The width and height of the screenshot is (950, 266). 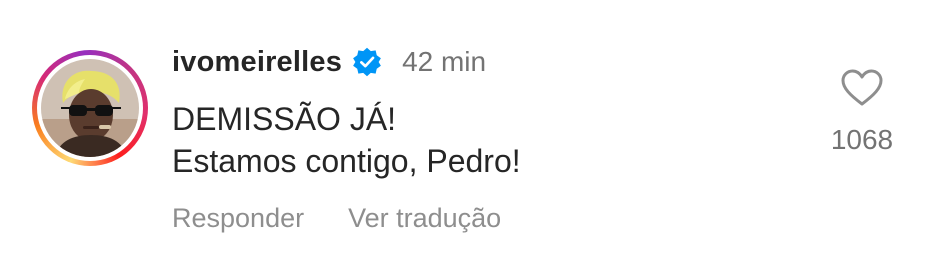 I want to click on comment-header: ivomeirelles 42 min, so click(x=329, y=62).